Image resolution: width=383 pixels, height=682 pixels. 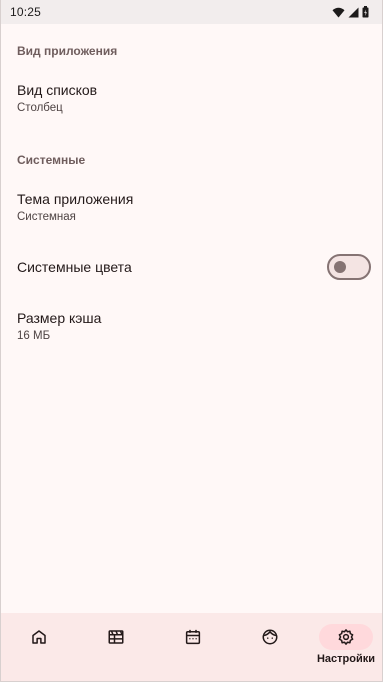 I want to click on setting-system-colors-title: Системные цвета, so click(x=74, y=267).